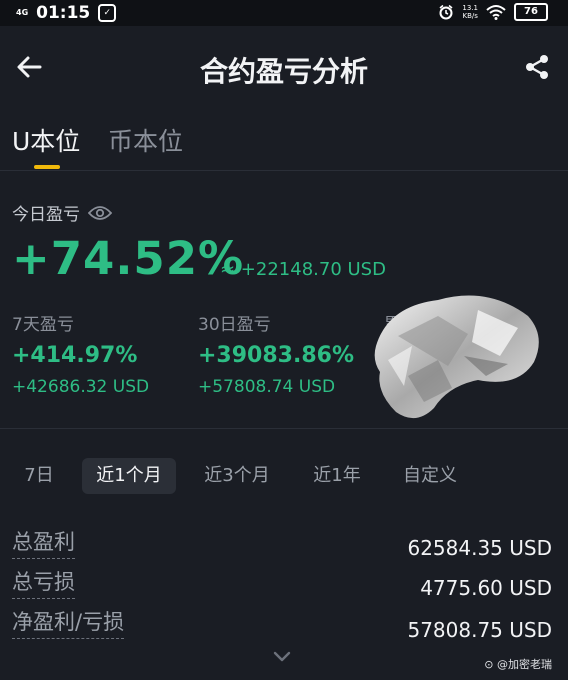 This screenshot has height=680, width=568. I want to click on crystal-sticker, so click(456, 357).